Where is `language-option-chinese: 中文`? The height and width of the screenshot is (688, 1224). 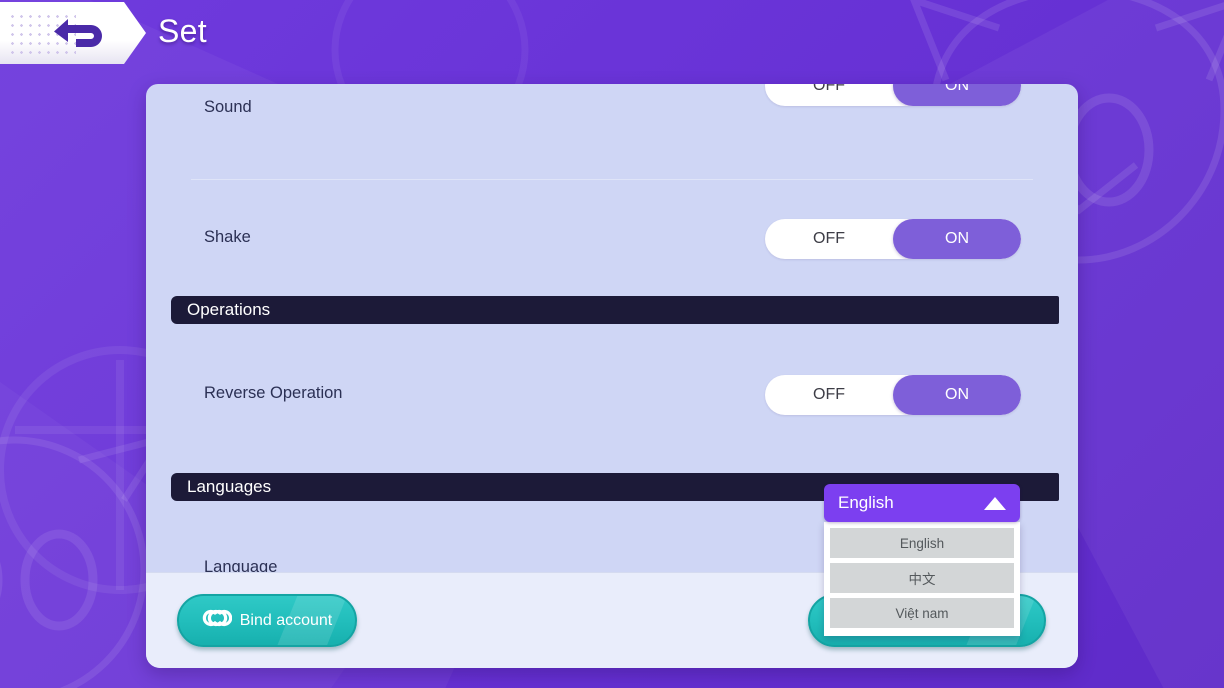
language-option-chinese: 中文 is located at coordinates (922, 578).